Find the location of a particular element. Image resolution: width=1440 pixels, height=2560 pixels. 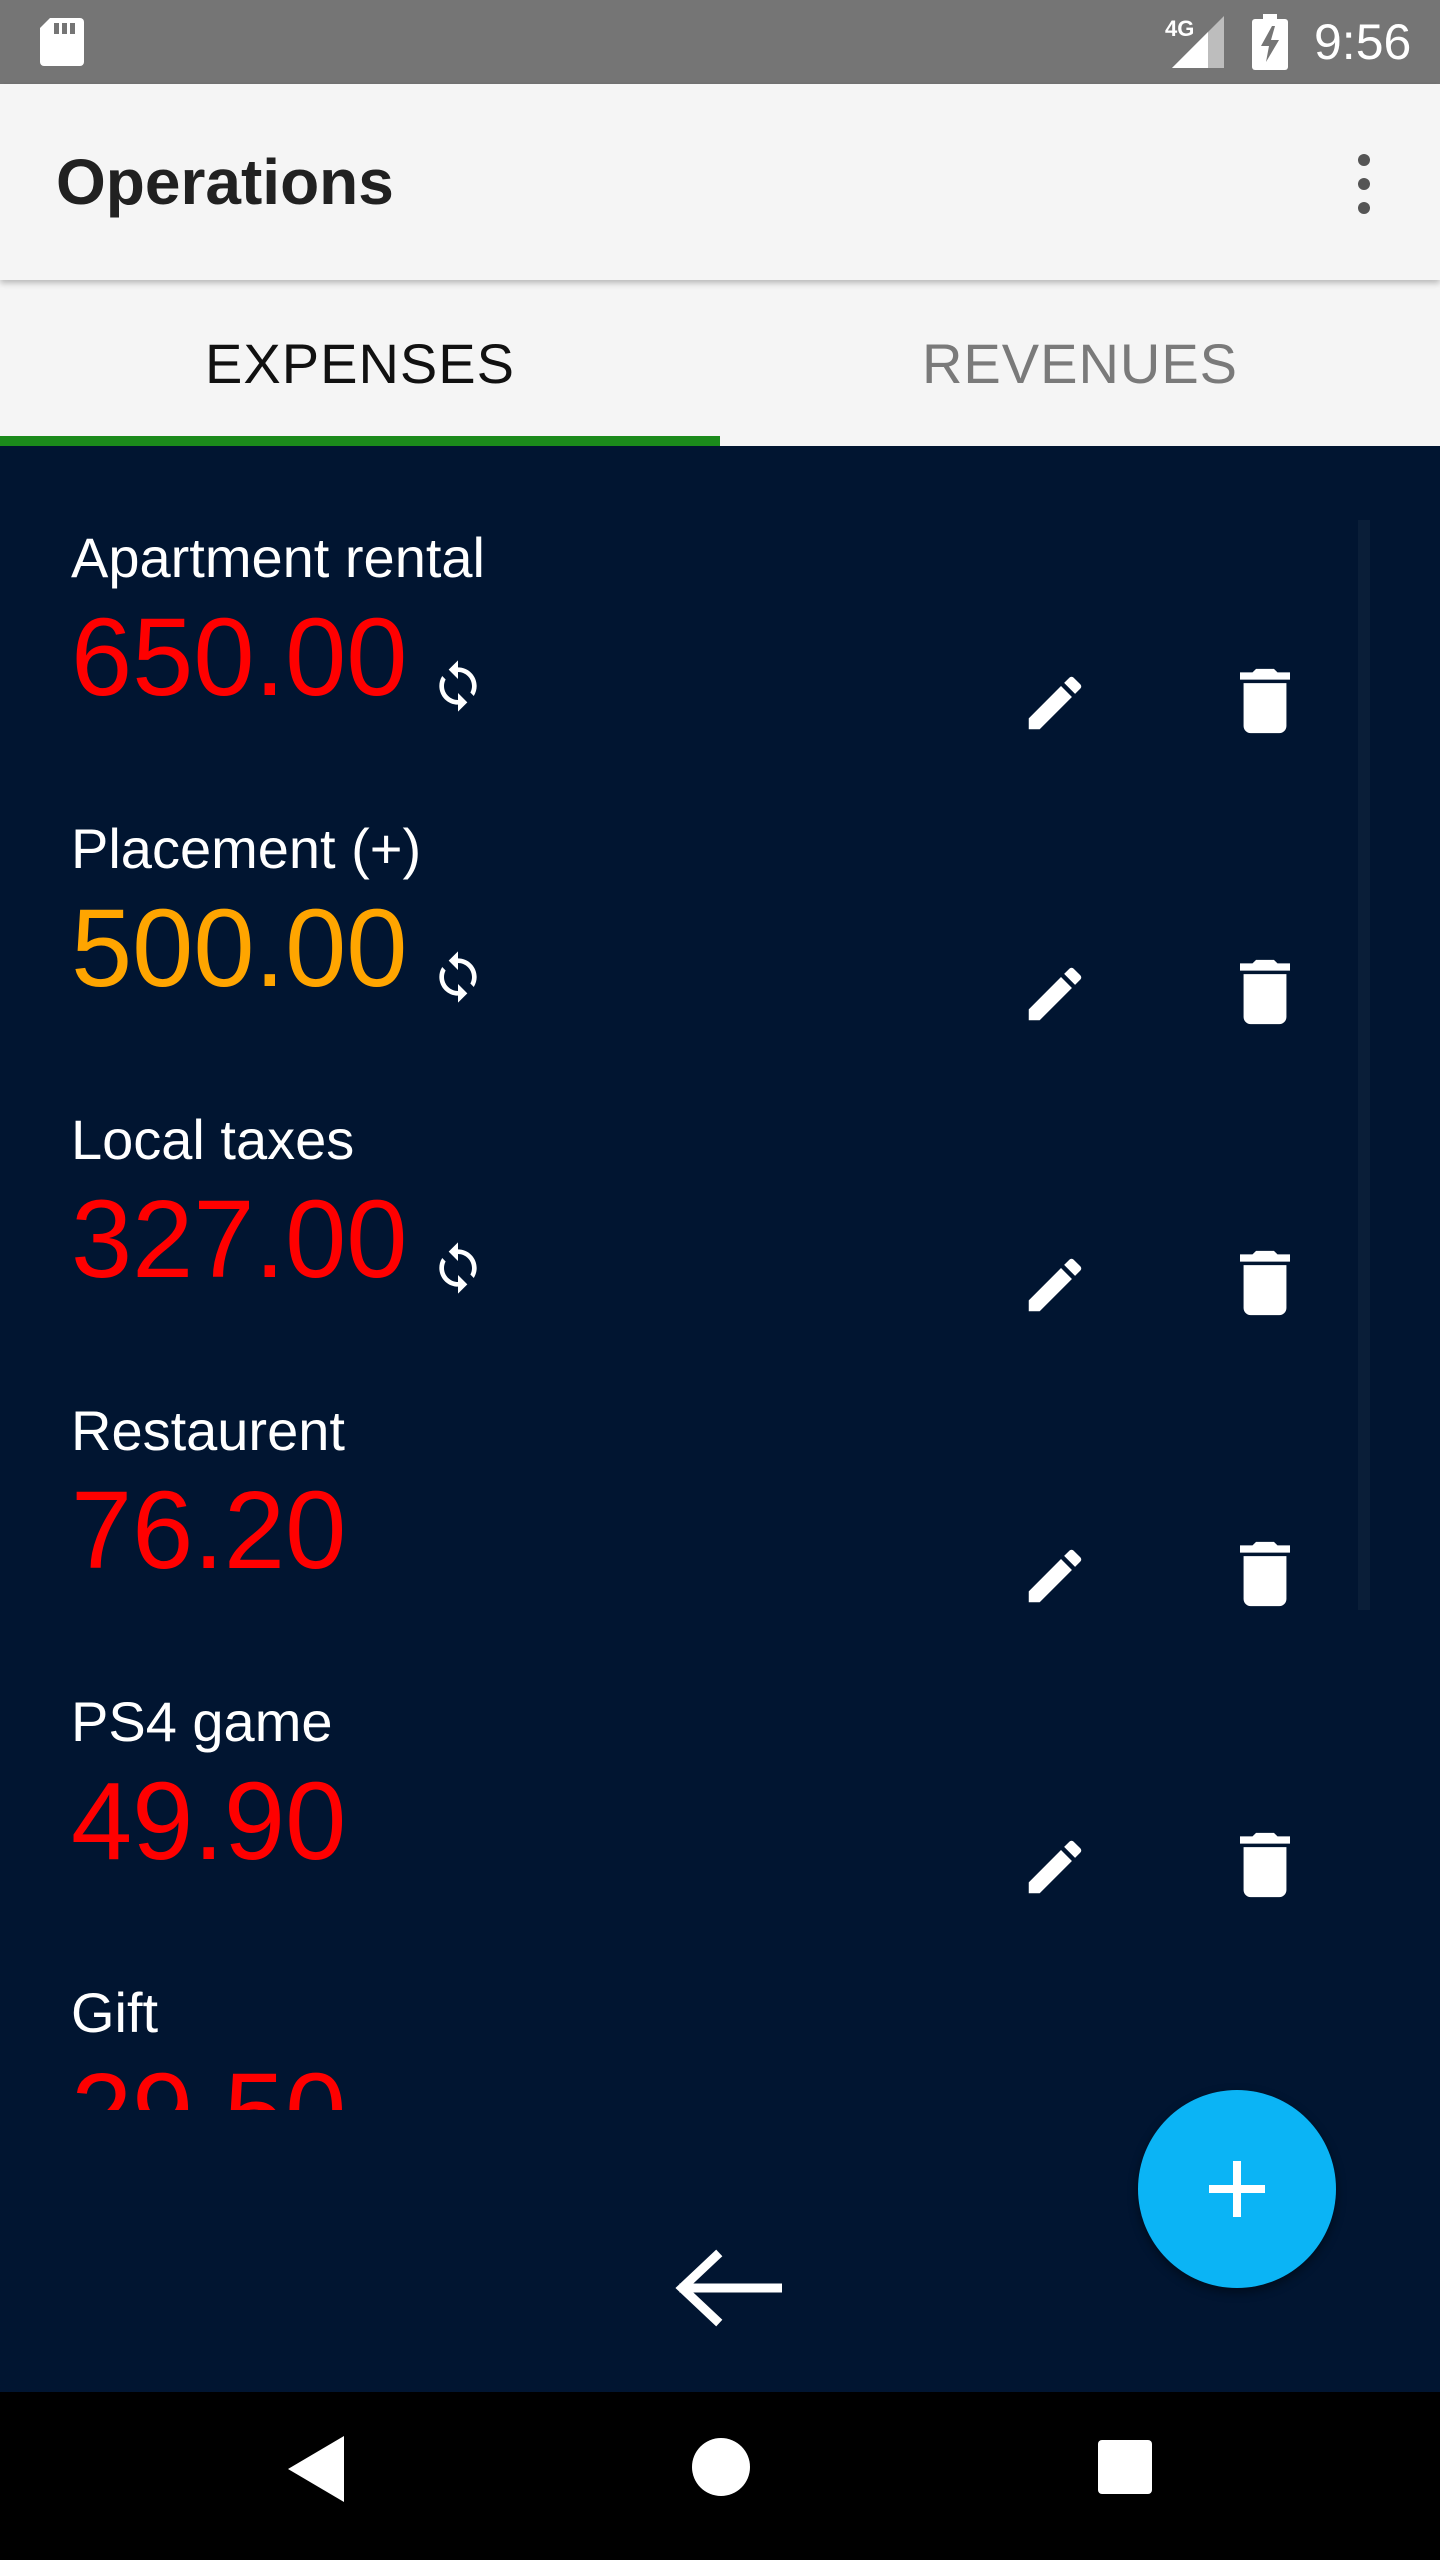

tab-indicator is located at coordinates (360, 441).